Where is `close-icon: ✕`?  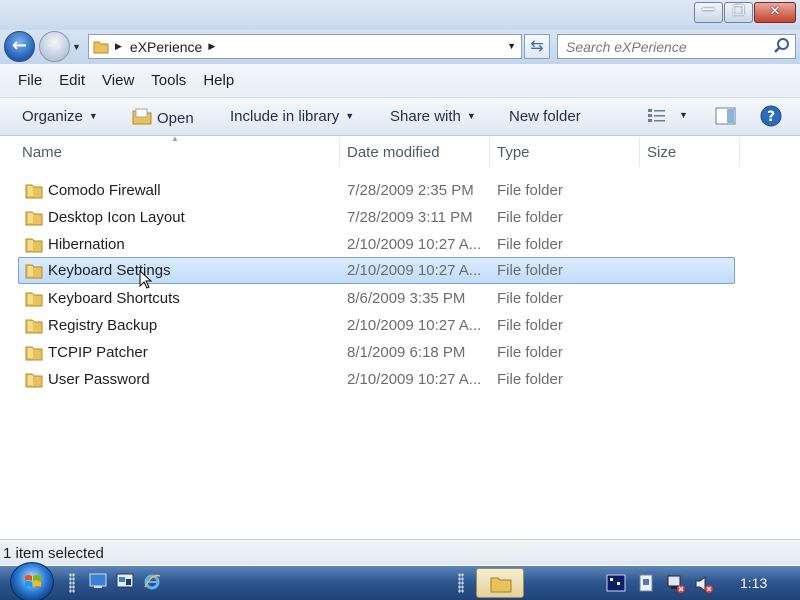 close-icon: ✕ is located at coordinates (775, 11).